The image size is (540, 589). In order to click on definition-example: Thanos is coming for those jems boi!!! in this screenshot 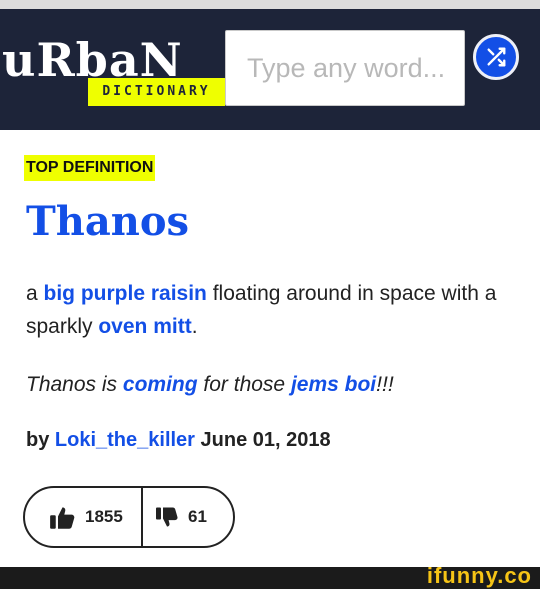, I will do `click(271, 384)`.